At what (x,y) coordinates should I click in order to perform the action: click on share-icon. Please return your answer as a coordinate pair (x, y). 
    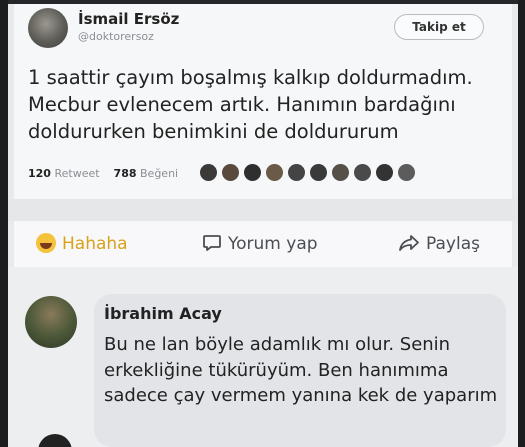
    Looking at the image, I should click on (409, 245).